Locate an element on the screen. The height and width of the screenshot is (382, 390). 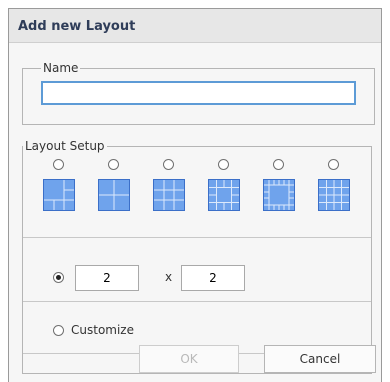
name-legend: Name is located at coordinates (61, 68).